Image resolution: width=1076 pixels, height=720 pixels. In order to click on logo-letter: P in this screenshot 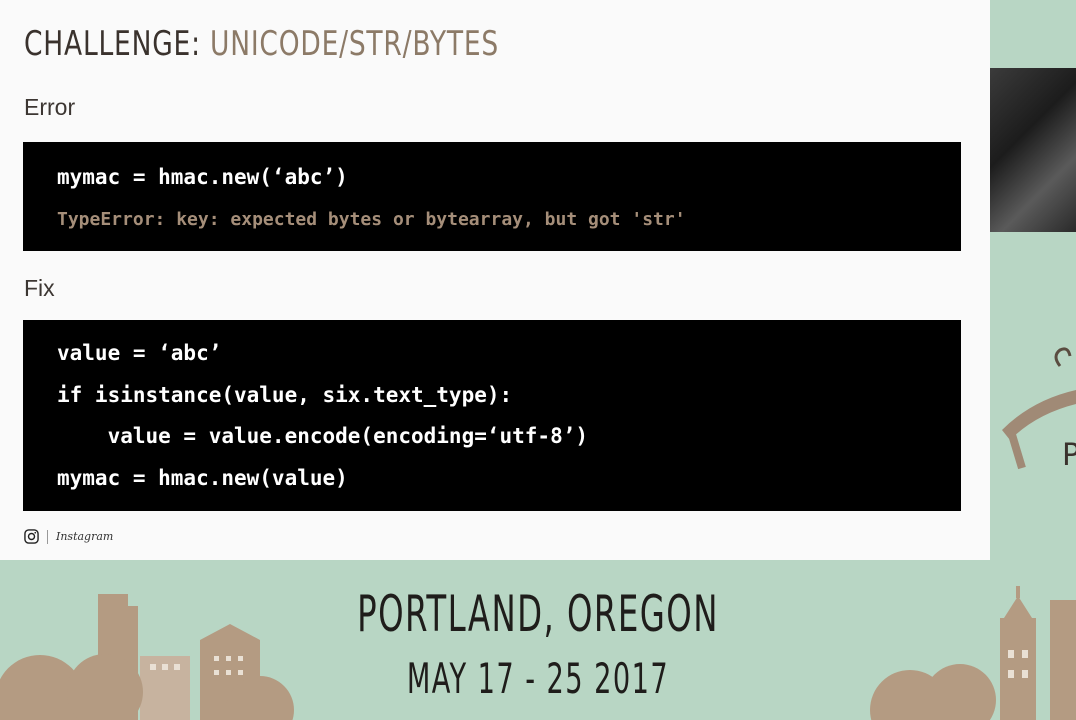, I will do `click(1069, 455)`.